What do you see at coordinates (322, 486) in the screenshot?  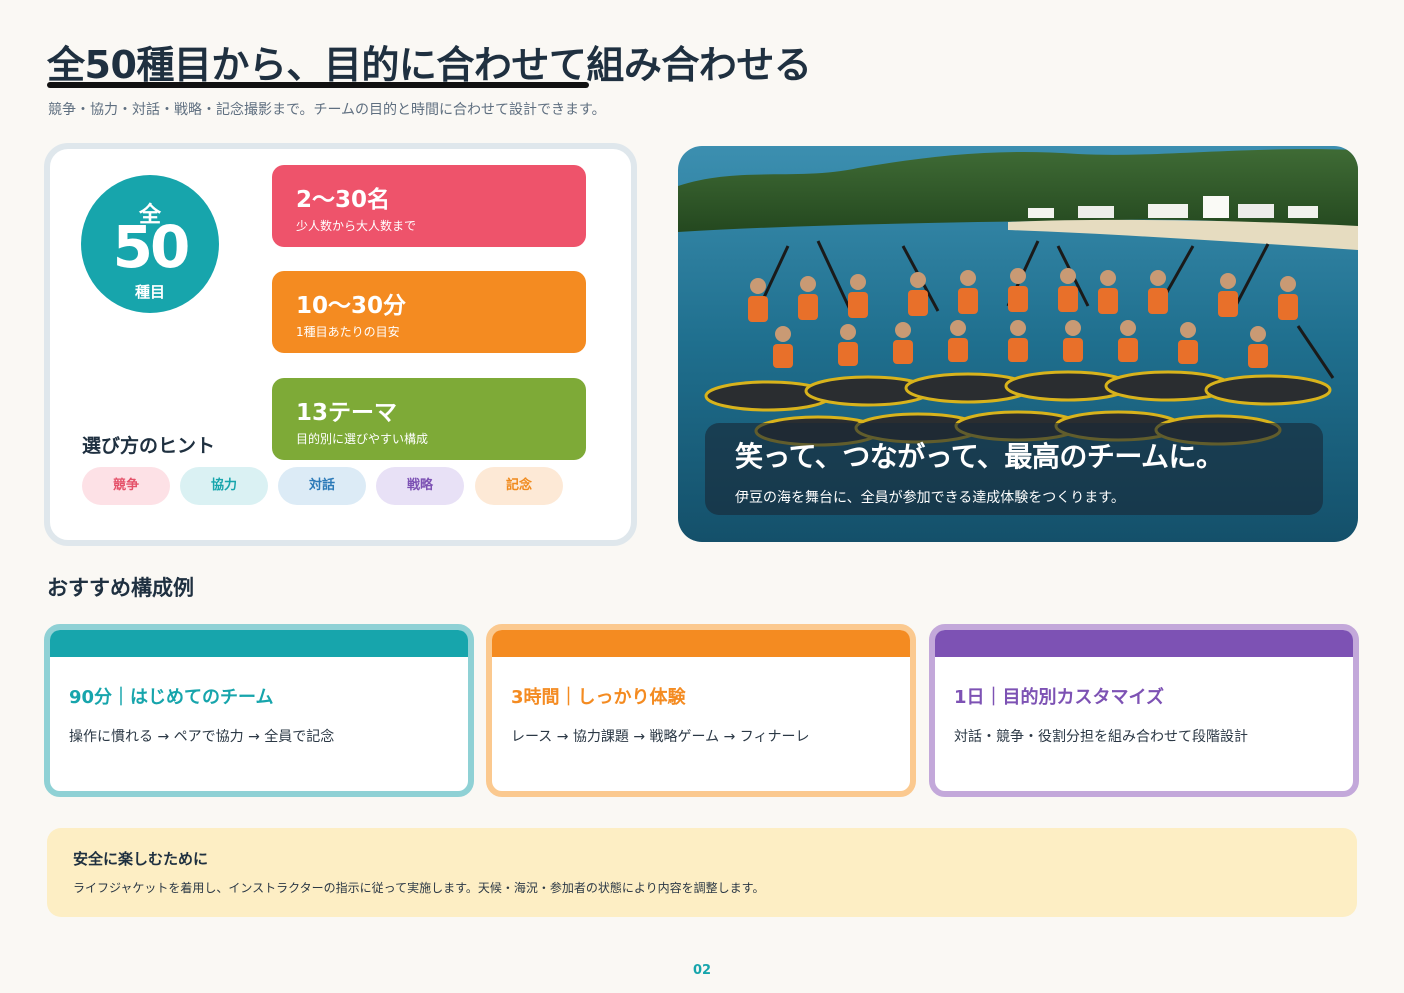 I see `tag-dialogue: 対話` at bounding box center [322, 486].